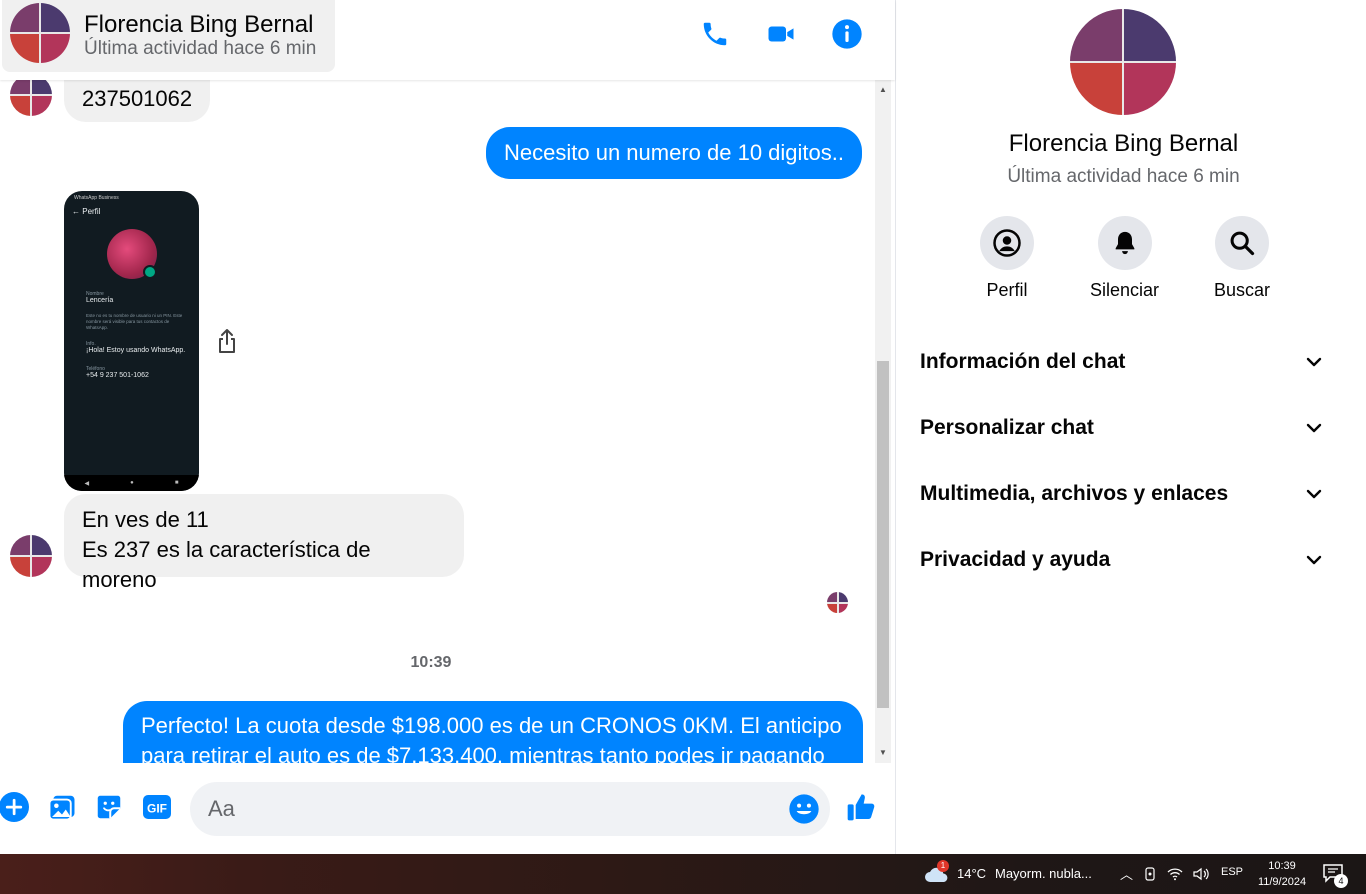  What do you see at coordinates (1015, 559) in the screenshot?
I see `section-title: Privacidad y ayuda` at bounding box center [1015, 559].